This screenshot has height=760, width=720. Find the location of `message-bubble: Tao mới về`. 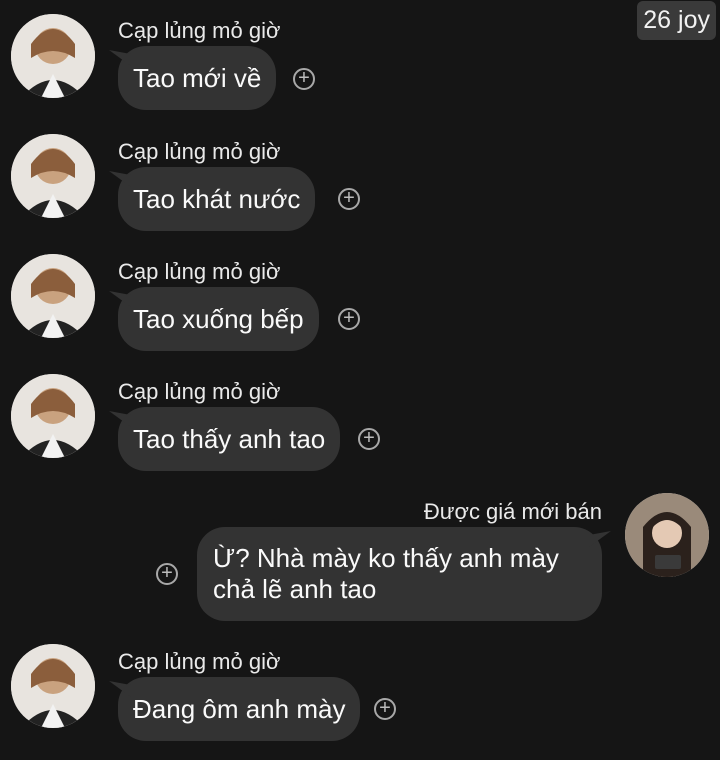

message-bubble: Tao mới về is located at coordinates (197, 78).